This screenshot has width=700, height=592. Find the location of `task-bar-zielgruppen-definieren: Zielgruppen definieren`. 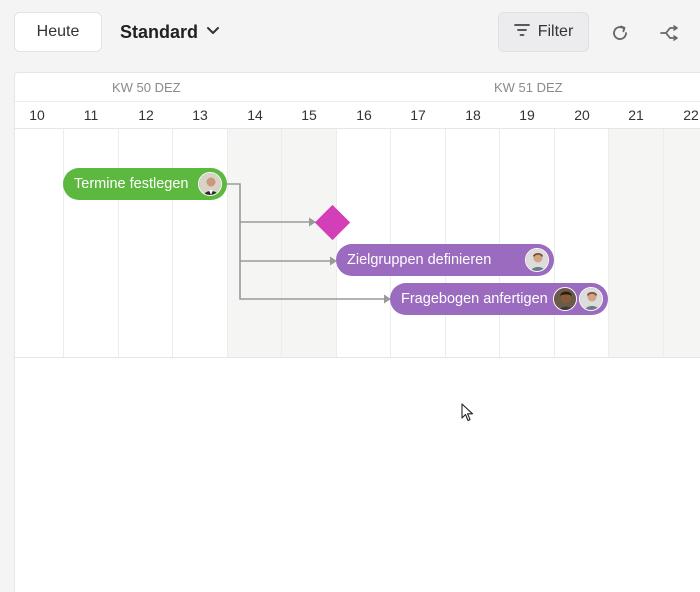

task-bar-zielgruppen-definieren: Zielgruppen definieren is located at coordinates (445, 260).